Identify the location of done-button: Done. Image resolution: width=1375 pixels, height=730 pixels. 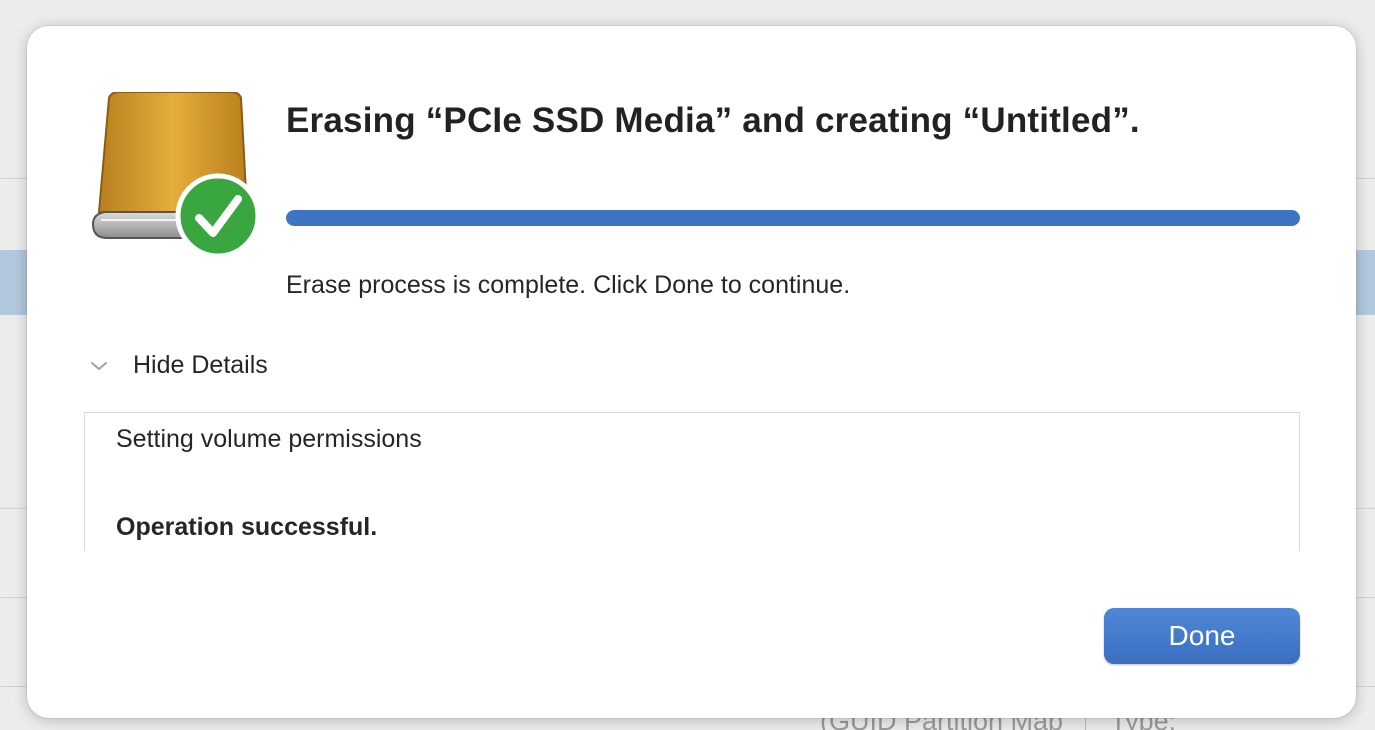
(1202, 636).